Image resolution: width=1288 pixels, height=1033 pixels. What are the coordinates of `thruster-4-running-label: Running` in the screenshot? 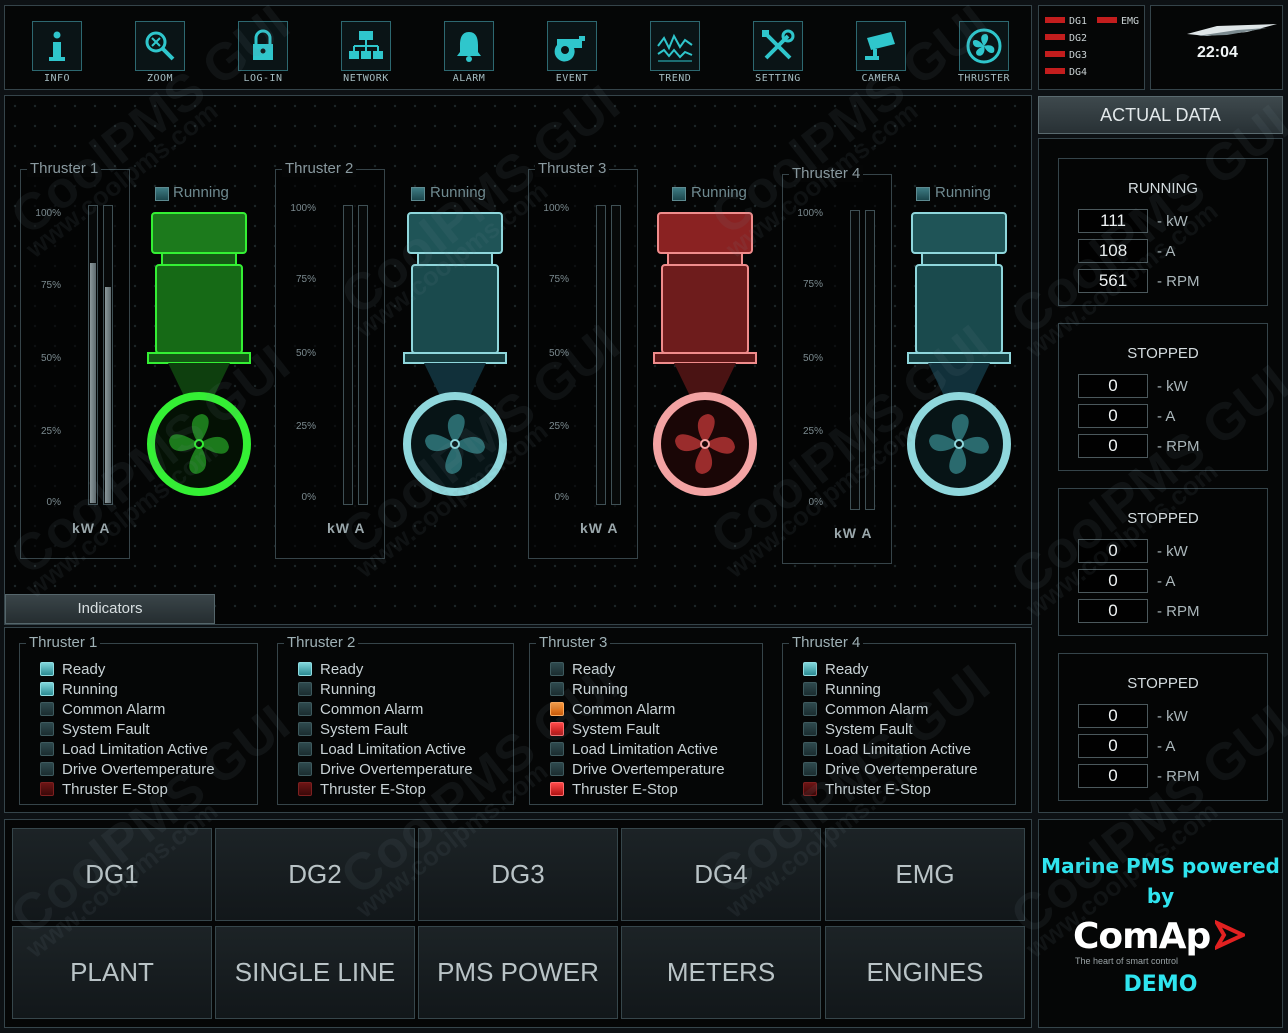 It's located at (963, 192).